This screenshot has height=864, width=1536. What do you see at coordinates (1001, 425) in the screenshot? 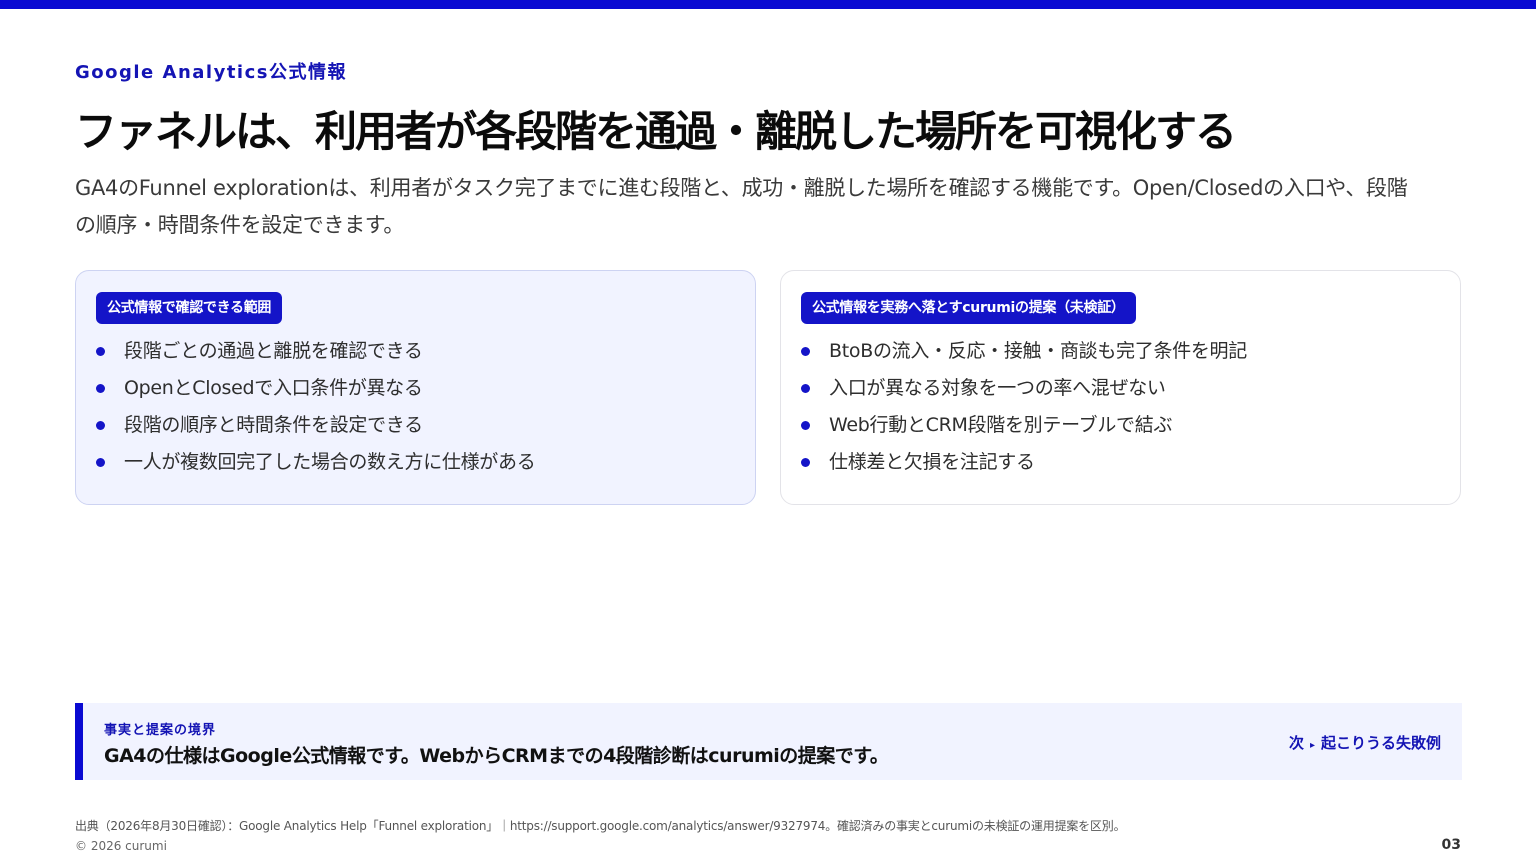
I see `list-item-text: Web行動とCRM段階を別テーブルで結ぶ` at bounding box center [1001, 425].